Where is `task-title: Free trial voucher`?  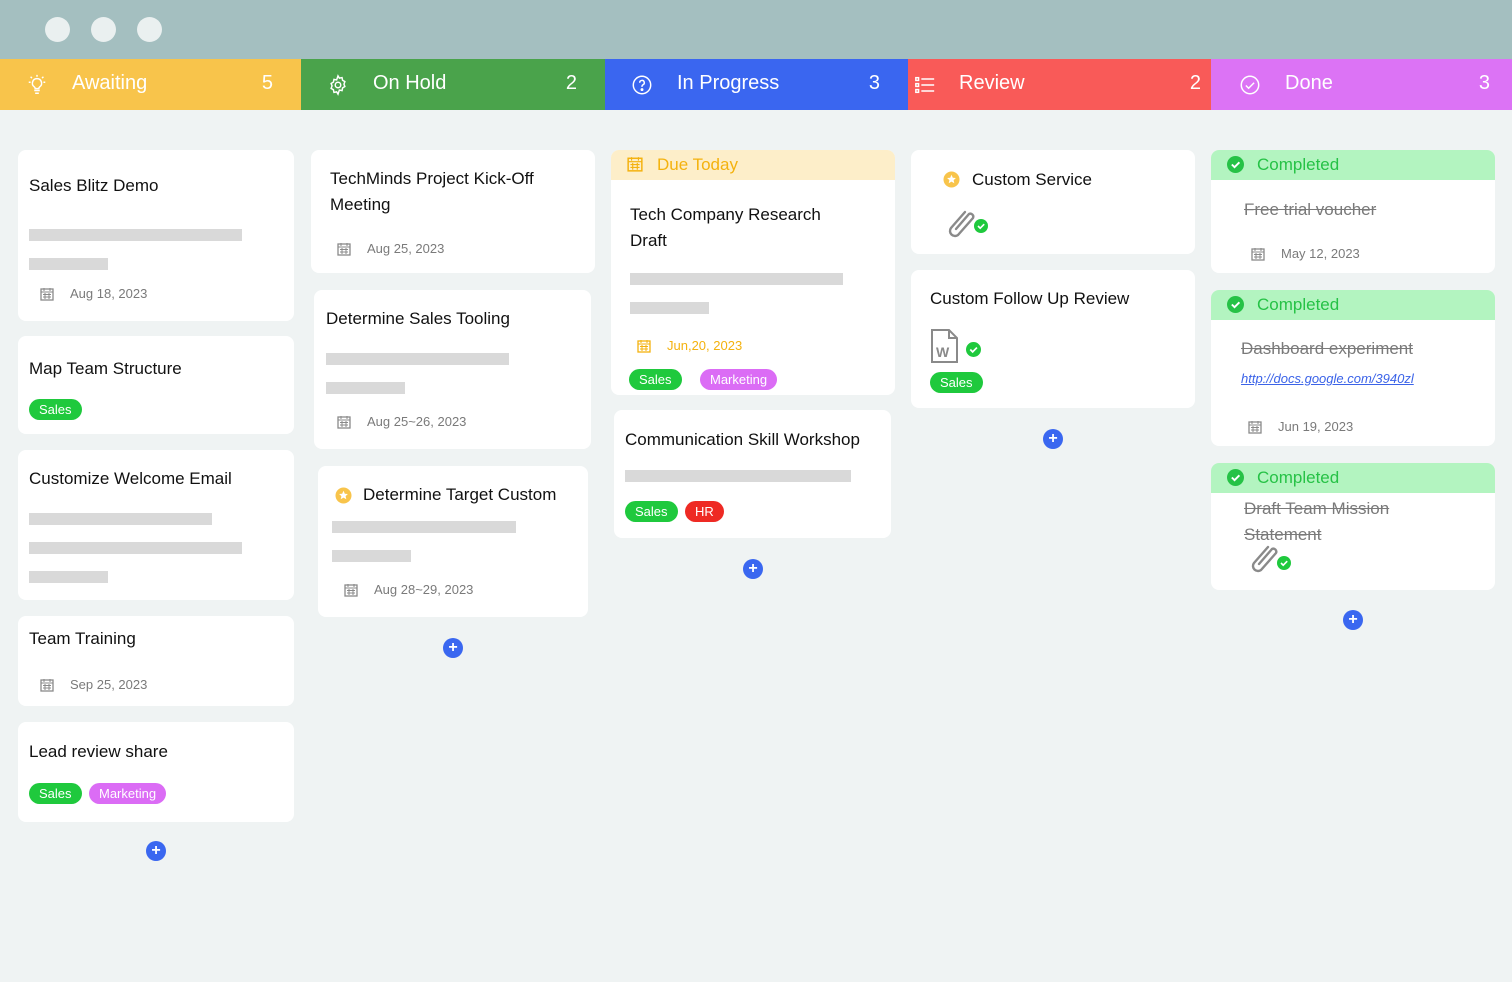
task-title: Free trial voucher is located at coordinates (1310, 209).